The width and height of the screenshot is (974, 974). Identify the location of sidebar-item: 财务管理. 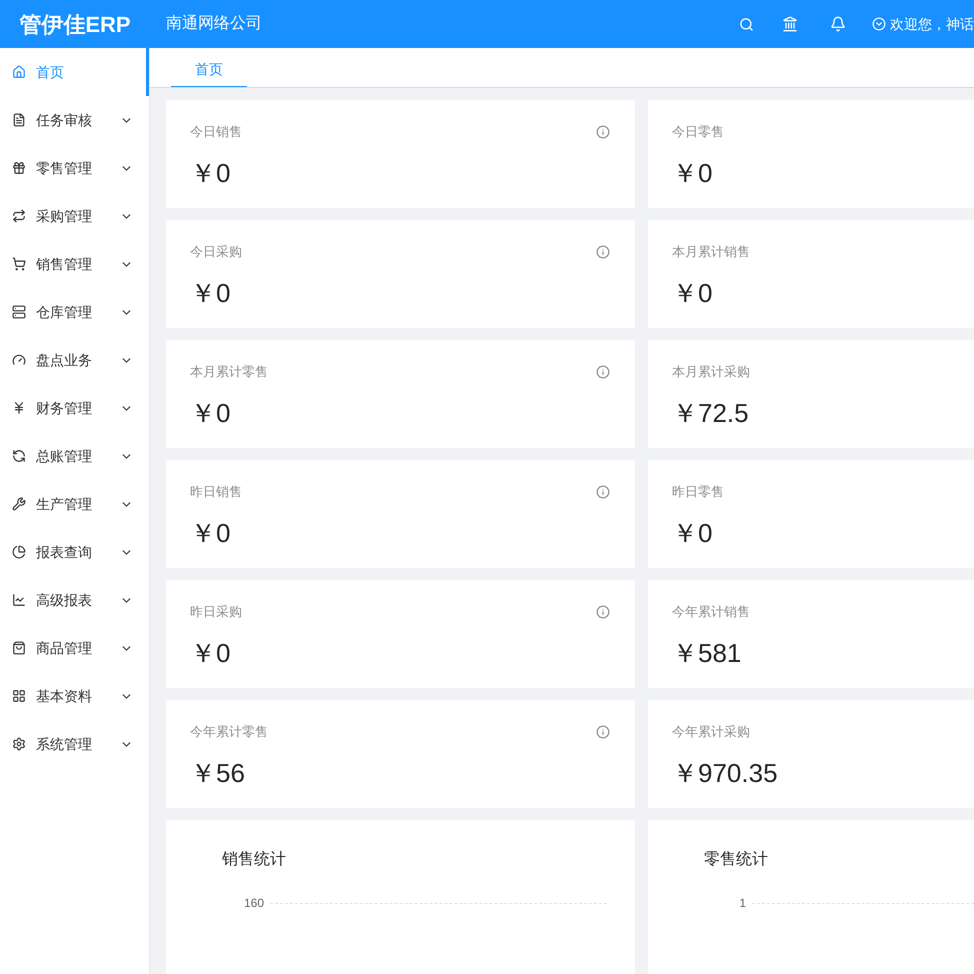
(74, 408).